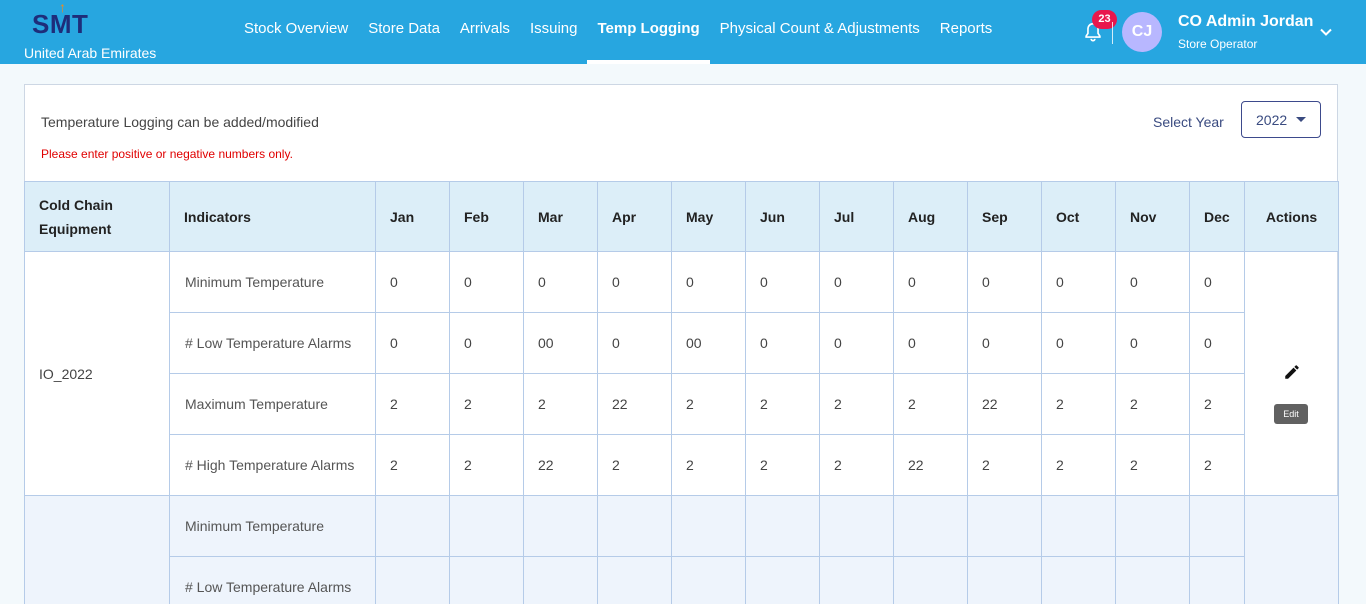 This screenshot has width=1366, height=604. What do you see at coordinates (1112, 33) in the screenshot?
I see `header-divider` at bounding box center [1112, 33].